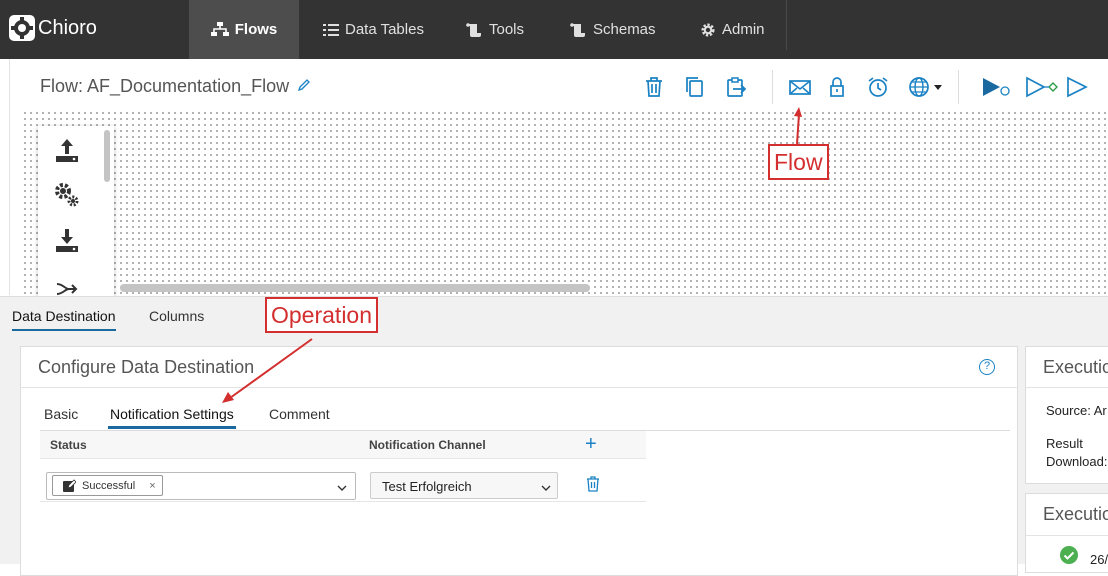 The height and width of the screenshot is (576, 1108). Describe the element at coordinates (1099, 560) in the screenshot. I see `execution-entry-date: 26/` at that location.